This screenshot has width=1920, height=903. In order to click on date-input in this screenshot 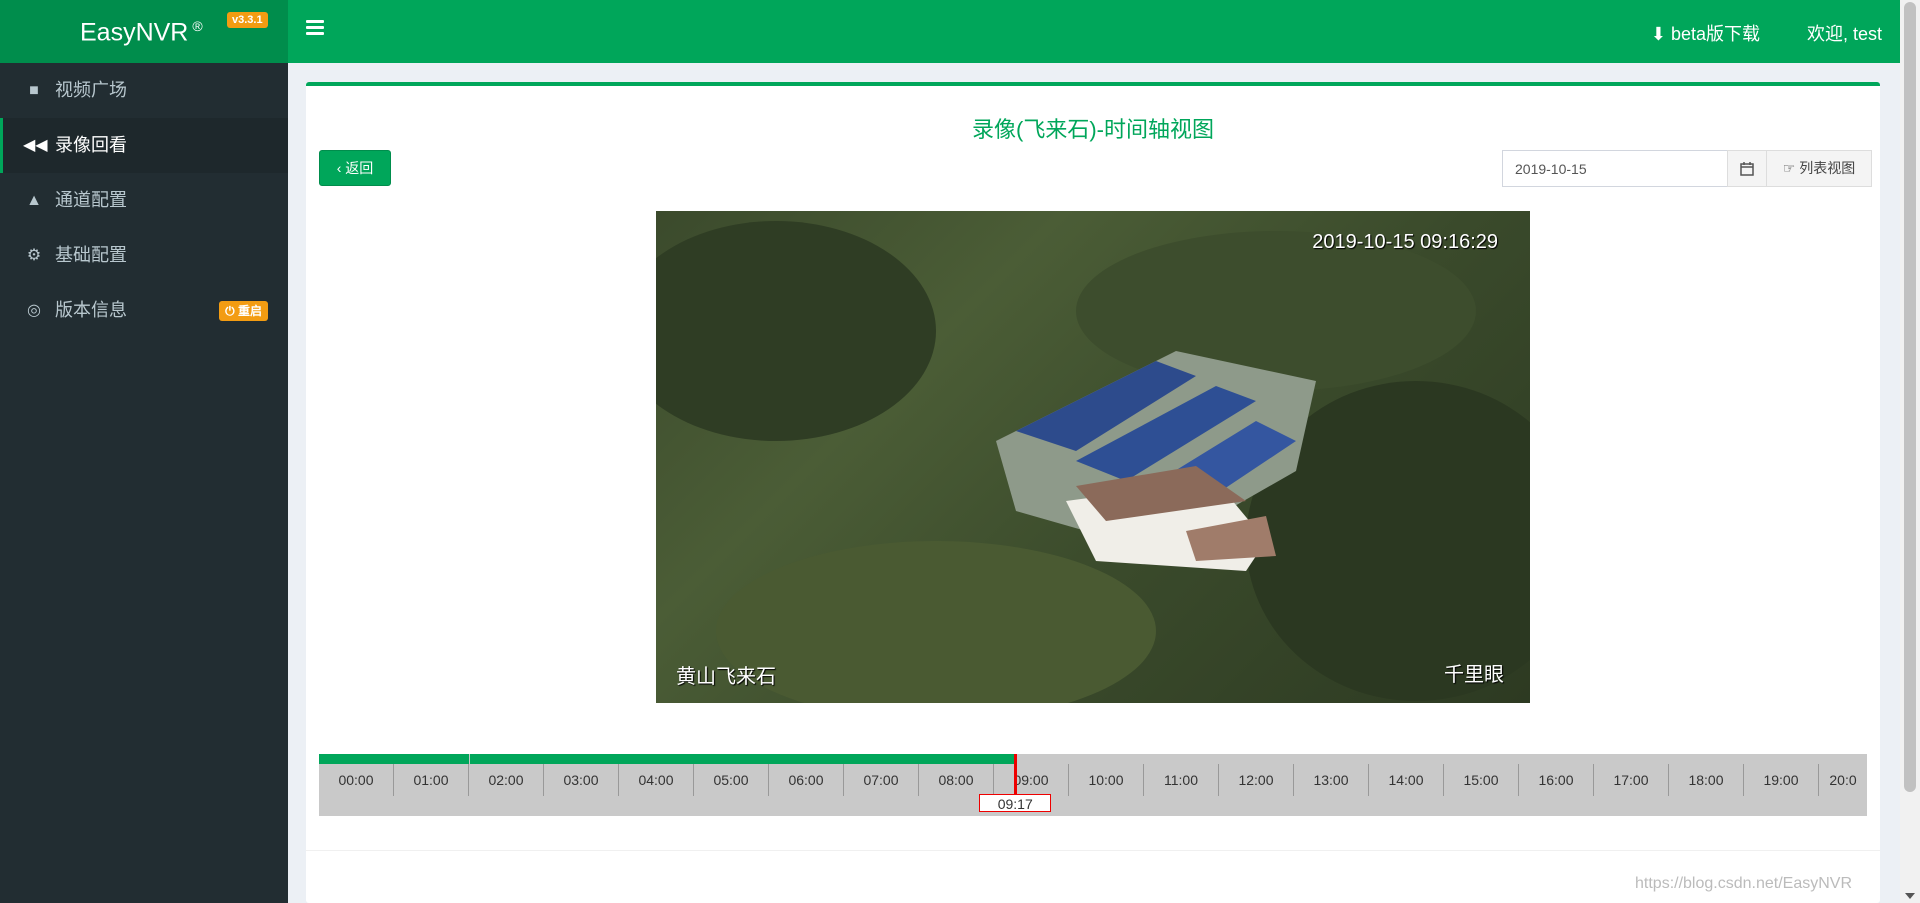, I will do `click(1615, 168)`.